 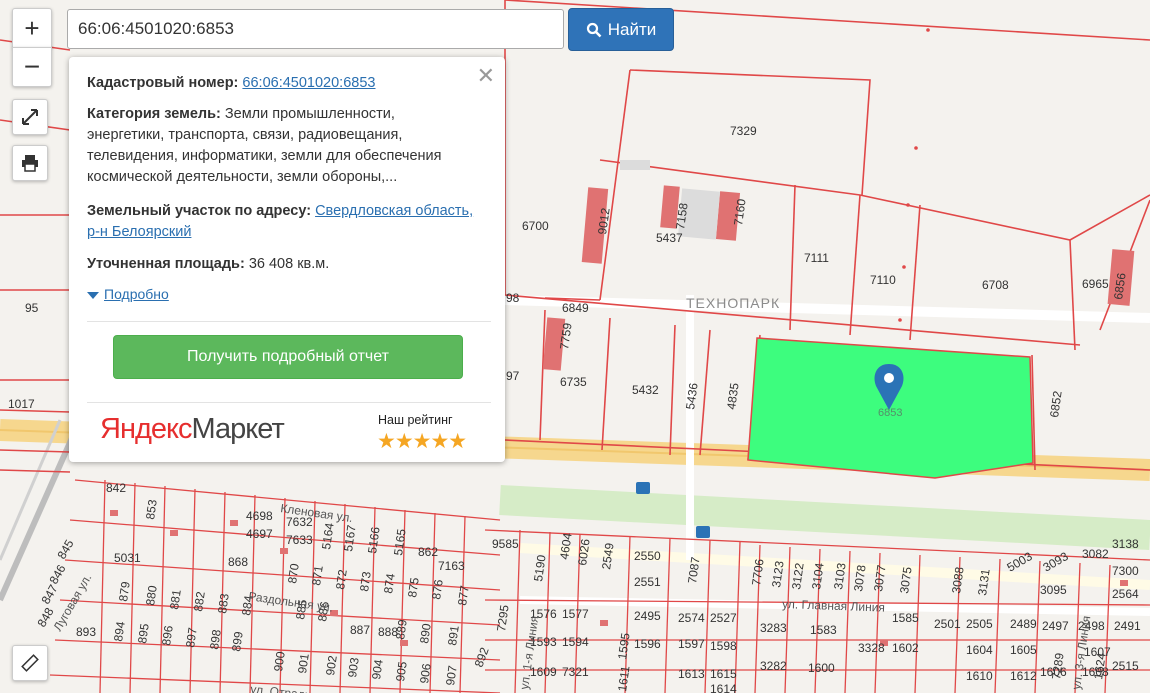 I want to click on cadastral-row: Кадастровый номер: 66:06:4501020:6853, so click(x=289, y=83).